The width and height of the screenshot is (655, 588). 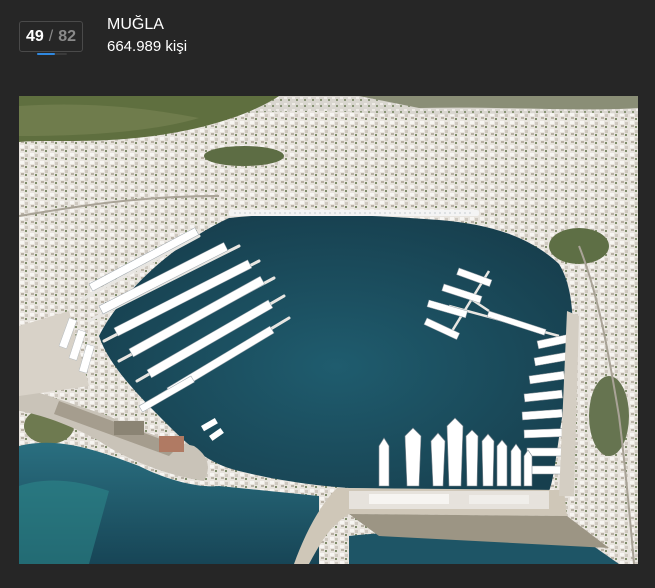 I want to click on total-count: 82, so click(x=67, y=36).